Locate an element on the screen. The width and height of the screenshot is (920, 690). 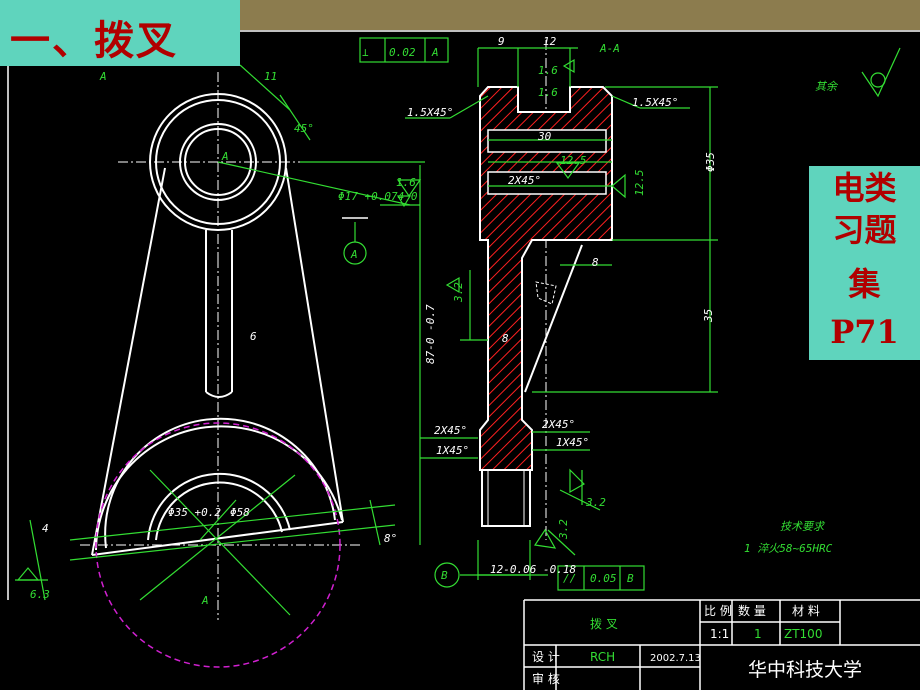
section-label: A-A is located at coordinates (609, 48).